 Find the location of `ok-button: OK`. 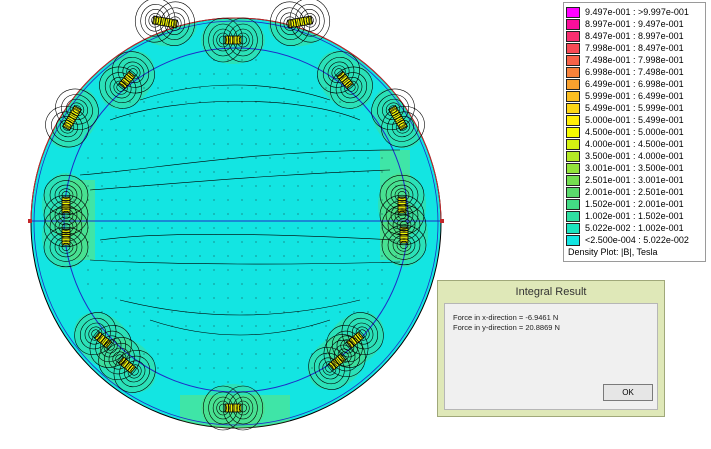

ok-button: OK is located at coordinates (628, 392).